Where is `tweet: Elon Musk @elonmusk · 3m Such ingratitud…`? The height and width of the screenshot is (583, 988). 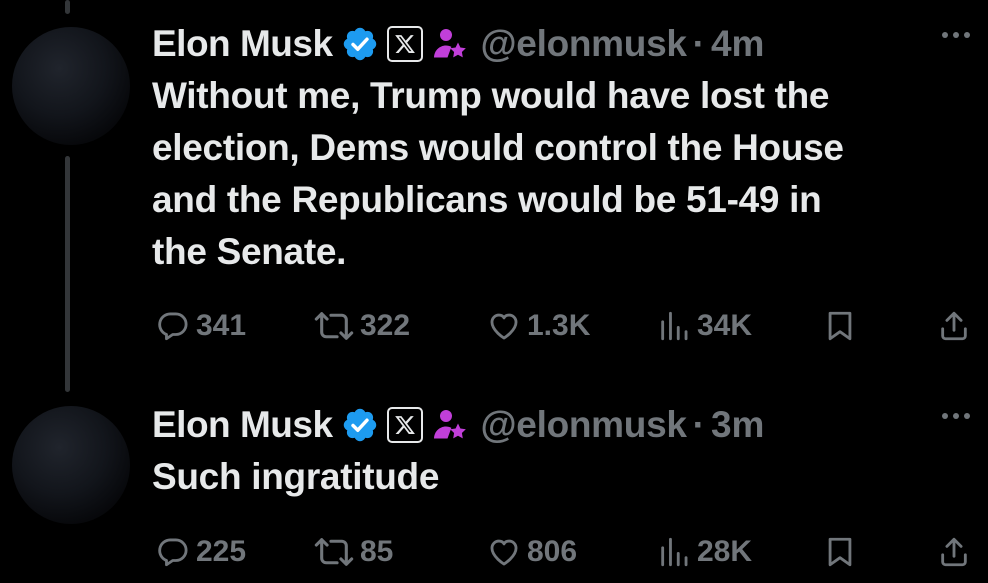
tweet: Elon Musk @elonmusk · 3m Such ingratitud… is located at coordinates (570, 452).